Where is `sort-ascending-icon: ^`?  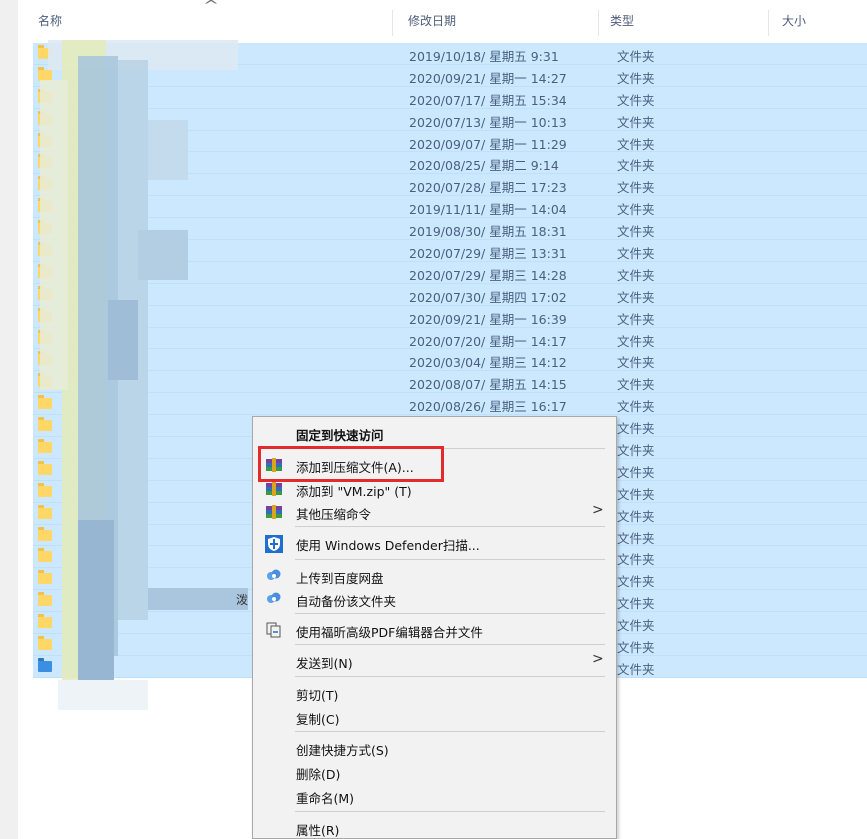 sort-ascending-icon: ^ is located at coordinates (211, 6).